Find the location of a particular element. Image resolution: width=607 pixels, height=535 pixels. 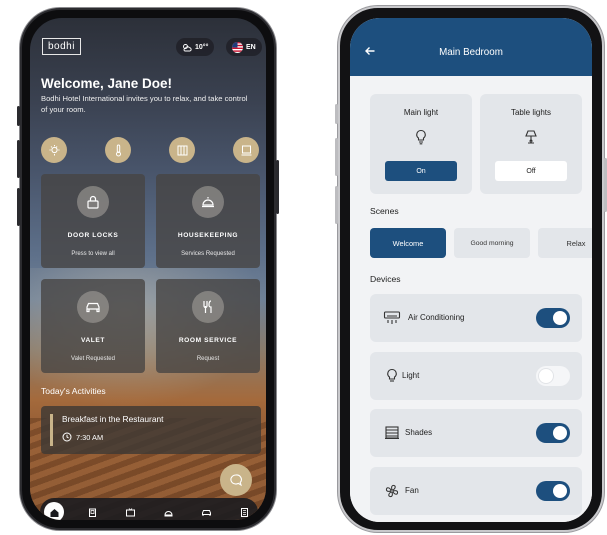

partly-cloudy-icon is located at coordinates (187, 47).